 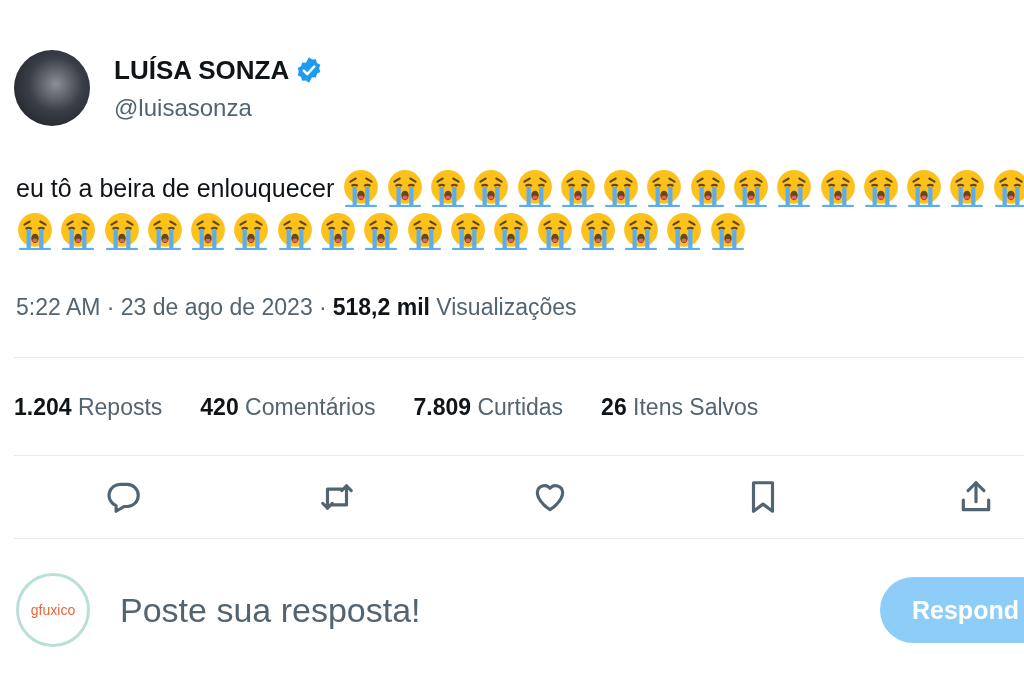 What do you see at coordinates (171, 307) in the screenshot?
I see `tweet-timestamp: 5:22 AM · 23 de ago de 2023 ·` at bounding box center [171, 307].